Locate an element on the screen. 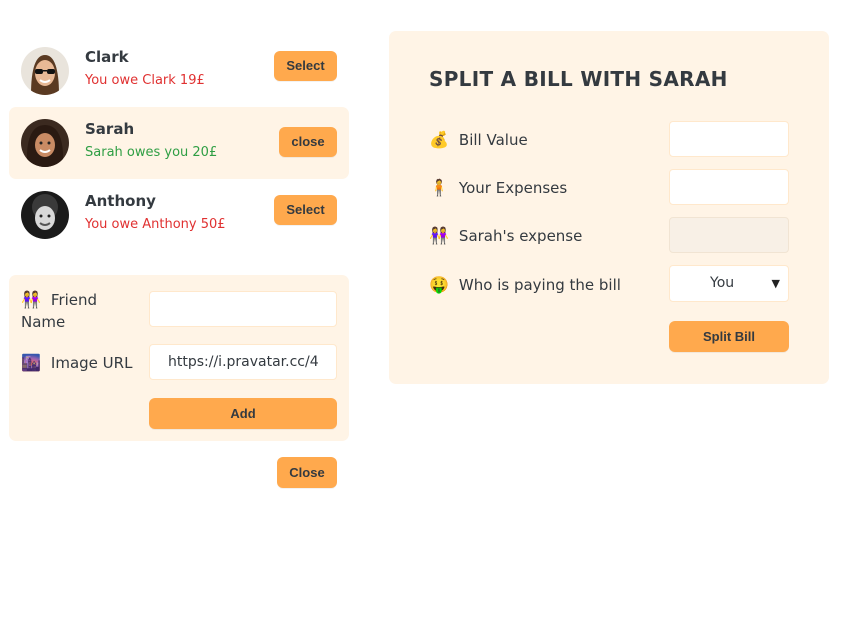  your-expense-label: 🧍 Your Expenses is located at coordinates (498, 187).